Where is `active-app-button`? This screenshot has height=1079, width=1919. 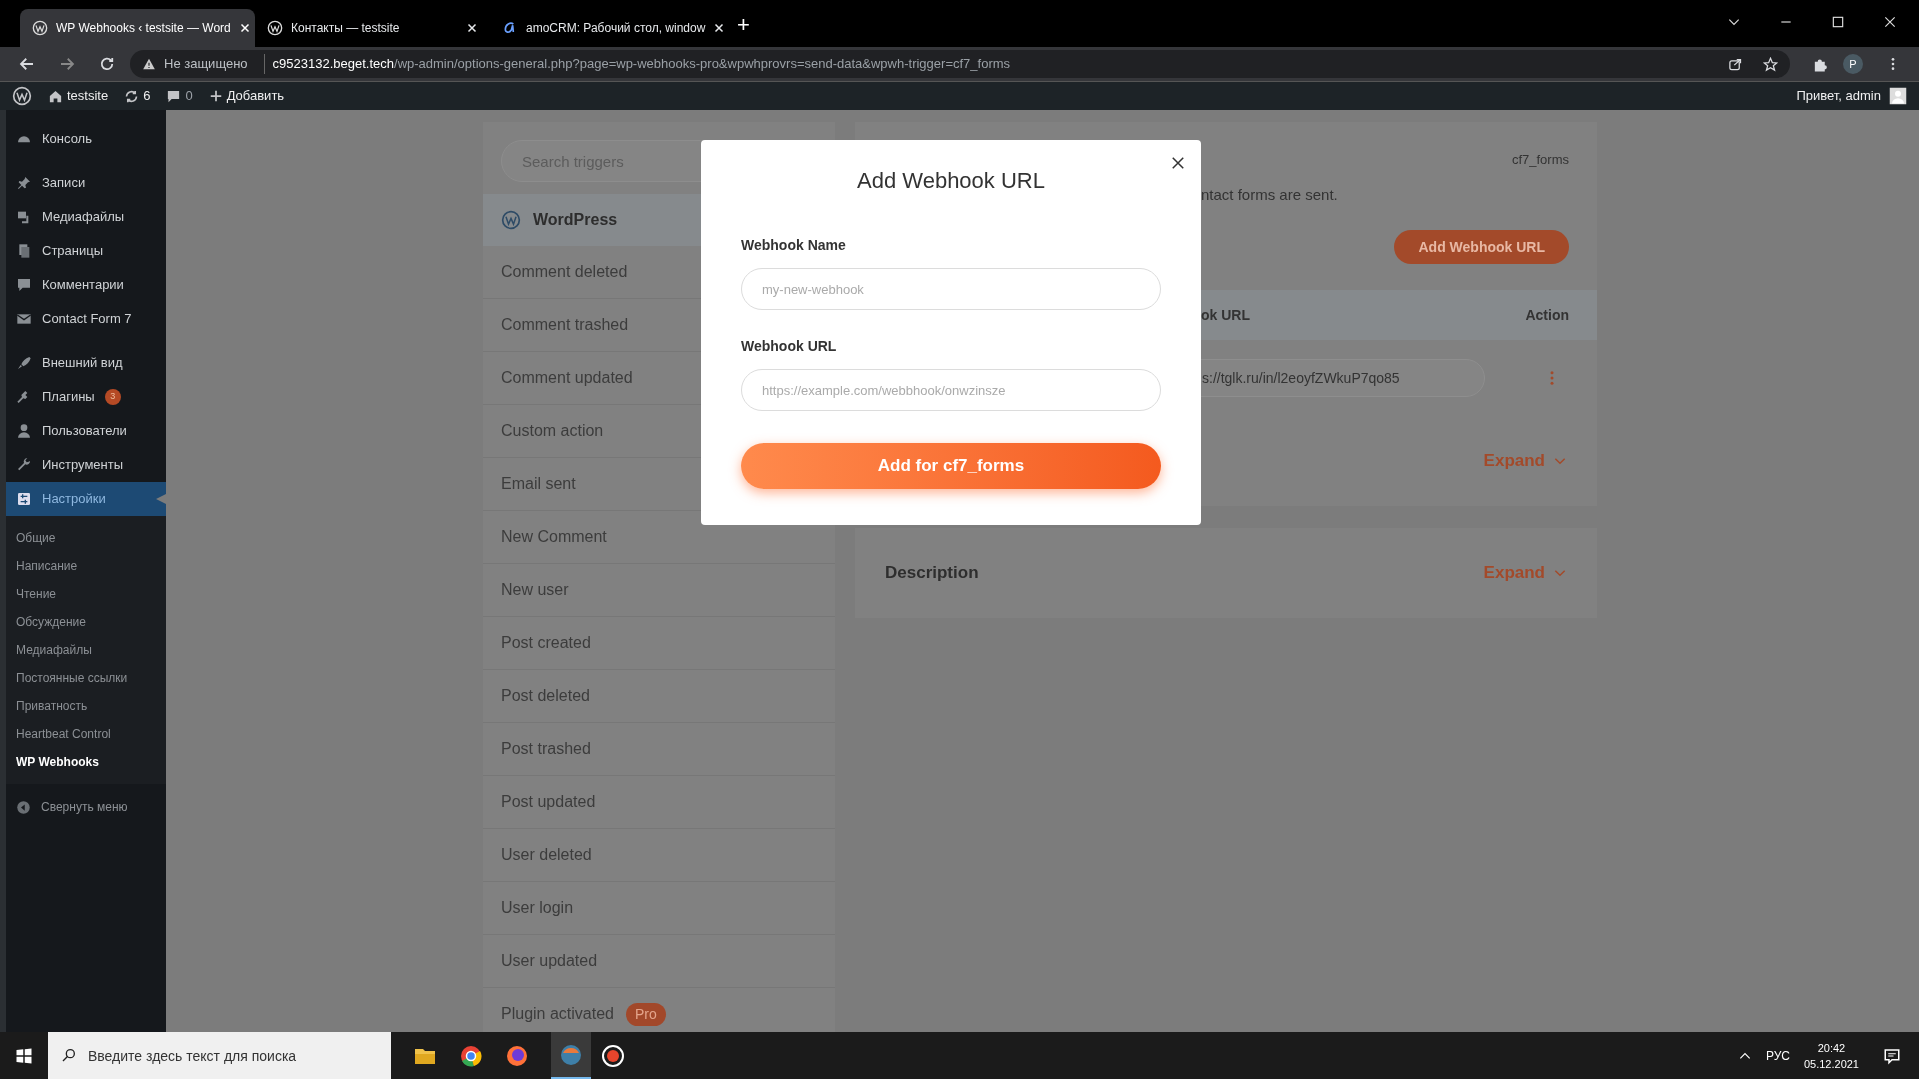
active-app-button is located at coordinates (571, 1055).